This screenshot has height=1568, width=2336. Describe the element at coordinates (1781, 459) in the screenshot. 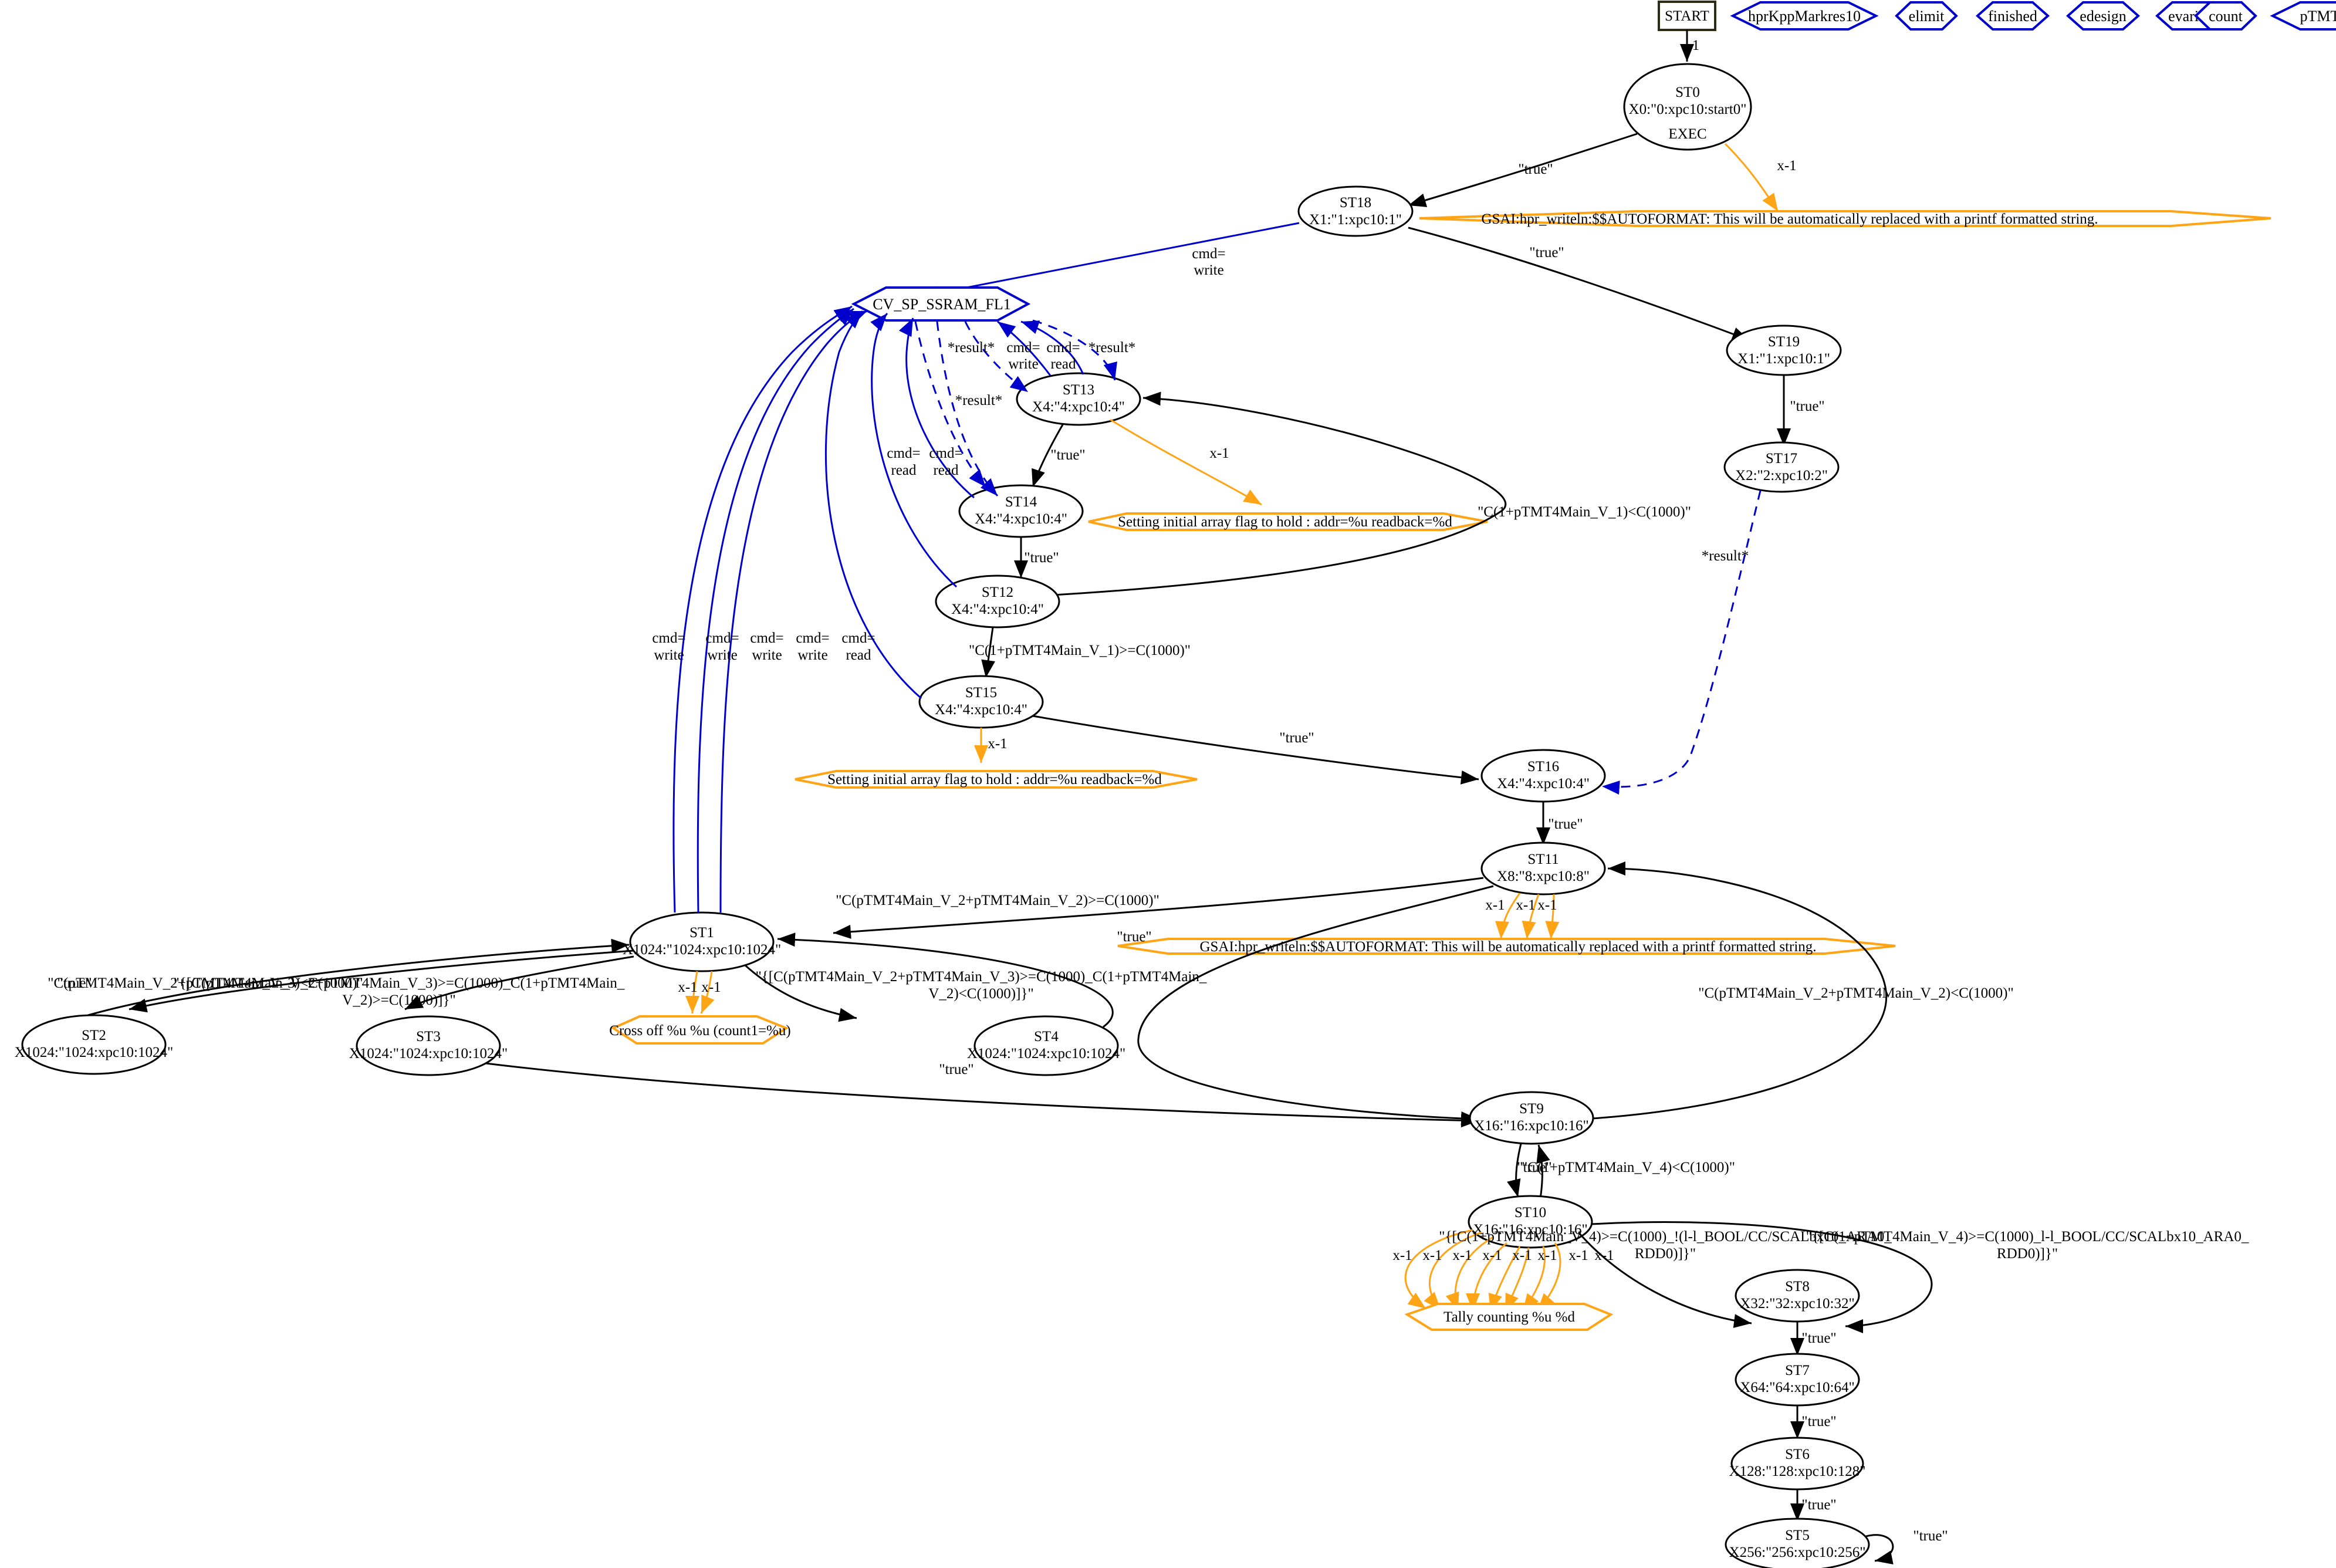

I see `state-name: ST17` at that location.